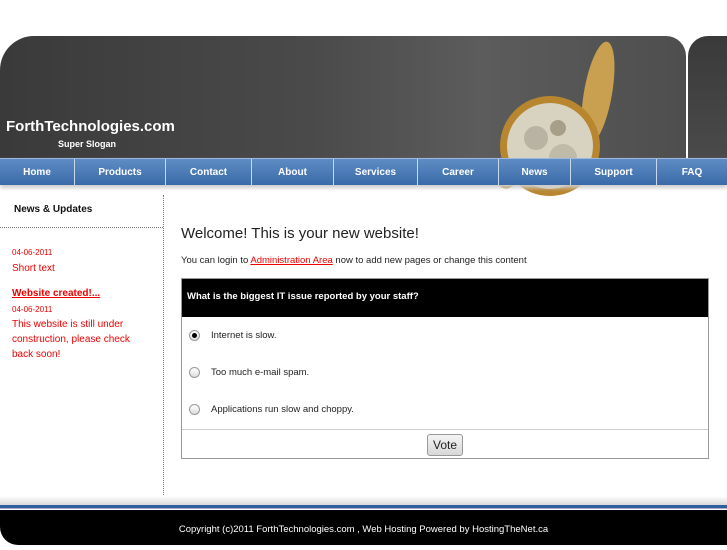 This screenshot has width=727, height=550. What do you see at coordinates (376, 172) in the screenshot?
I see `nav-services: Services` at bounding box center [376, 172].